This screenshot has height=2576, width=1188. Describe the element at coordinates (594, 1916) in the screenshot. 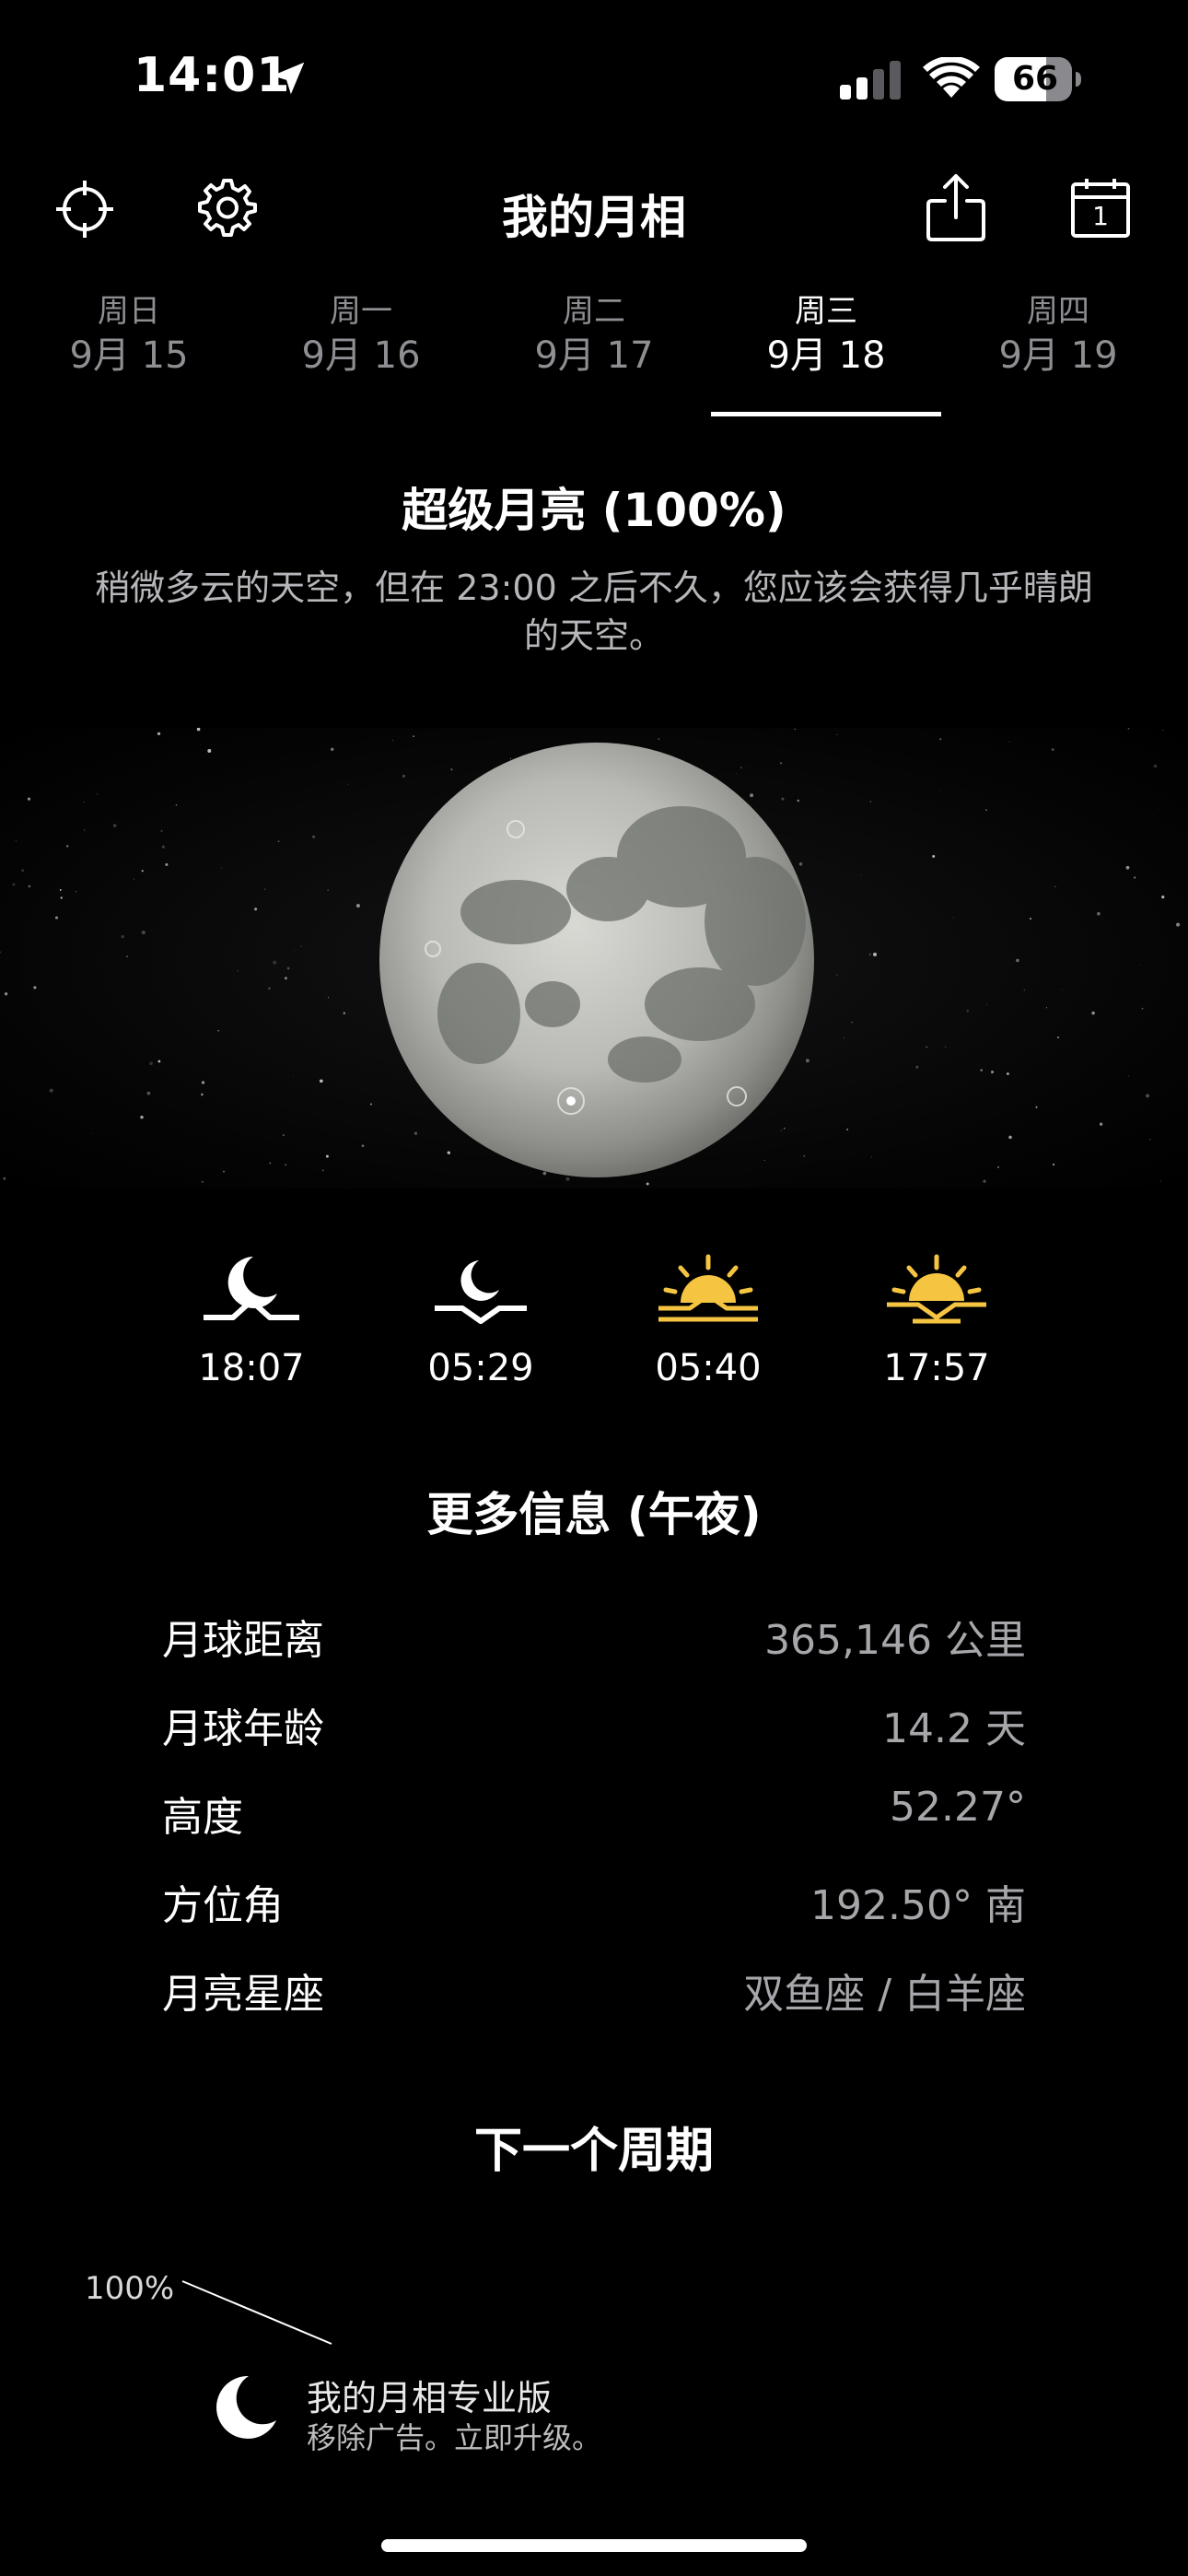

I see `info-row-azimuth: 方位角 192.50° 南` at that location.